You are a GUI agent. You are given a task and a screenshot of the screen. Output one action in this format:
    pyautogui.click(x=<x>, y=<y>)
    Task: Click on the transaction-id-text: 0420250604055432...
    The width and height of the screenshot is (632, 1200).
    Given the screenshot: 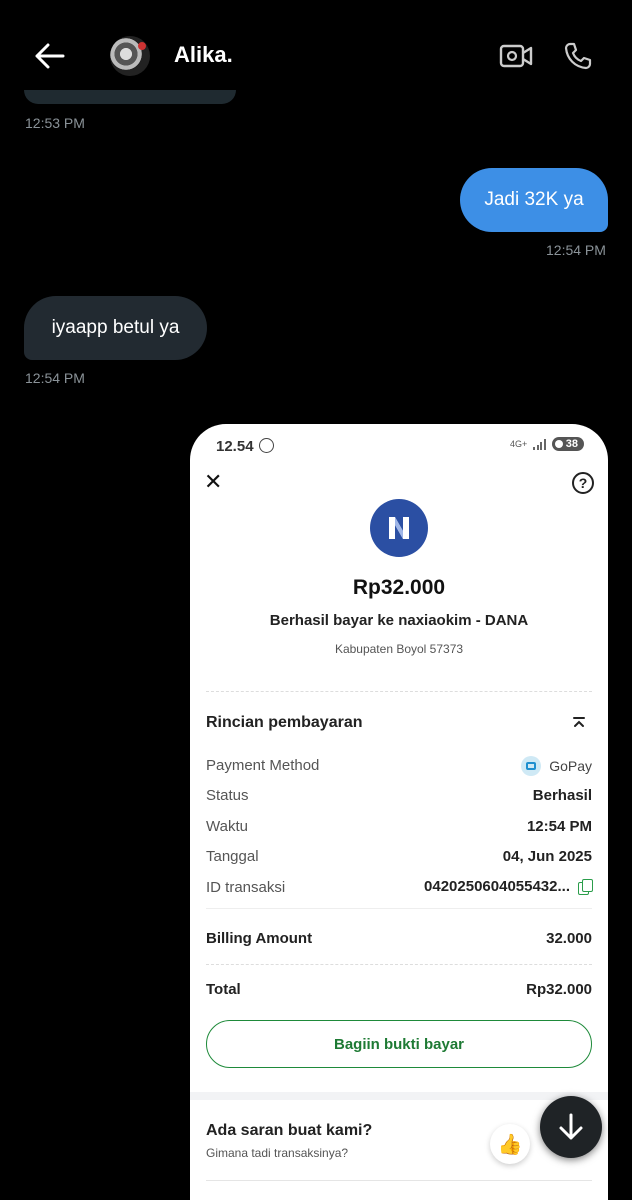 What is the action you would take?
    pyautogui.click(x=497, y=886)
    